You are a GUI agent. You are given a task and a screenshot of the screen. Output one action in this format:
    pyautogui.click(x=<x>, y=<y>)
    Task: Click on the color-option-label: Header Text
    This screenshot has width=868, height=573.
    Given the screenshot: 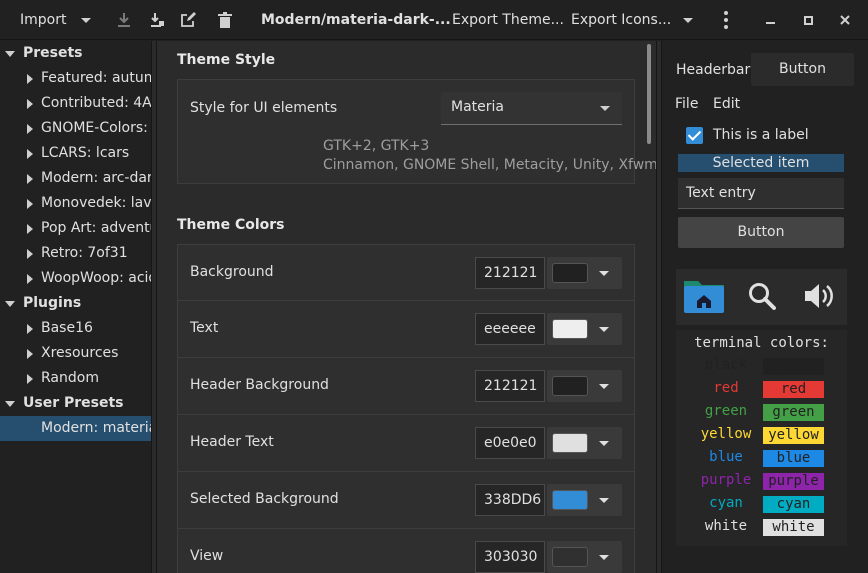 What is the action you would take?
    pyautogui.click(x=232, y=442)
    